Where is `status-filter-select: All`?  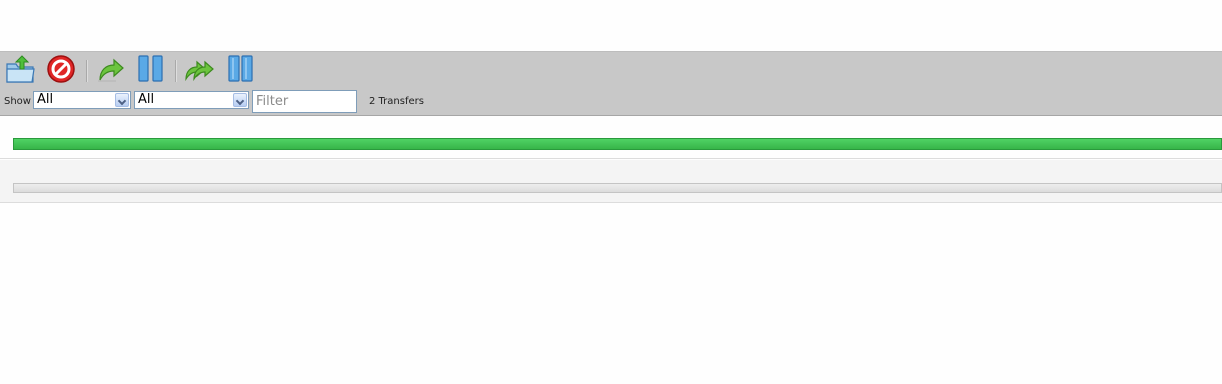
status-filter-select: All is located at coordinates (82, 100).